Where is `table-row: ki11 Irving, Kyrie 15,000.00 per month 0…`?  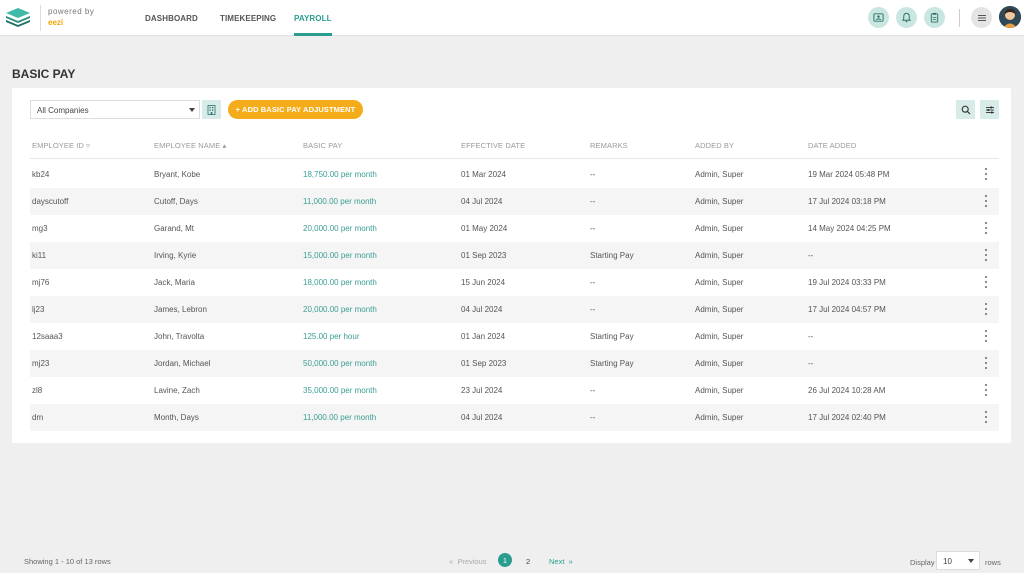 table-row: ki11 Irving, Kyrie 15,000.00 per month 0… is located at coordinates (514, 255).